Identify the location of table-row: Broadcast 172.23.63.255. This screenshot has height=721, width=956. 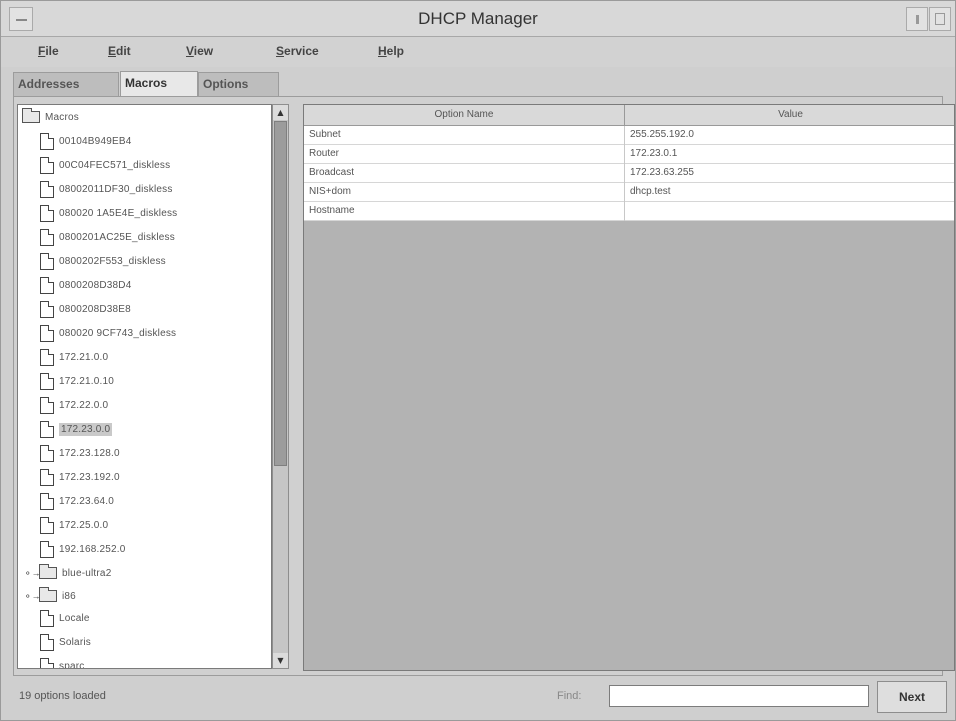
(629, 173).